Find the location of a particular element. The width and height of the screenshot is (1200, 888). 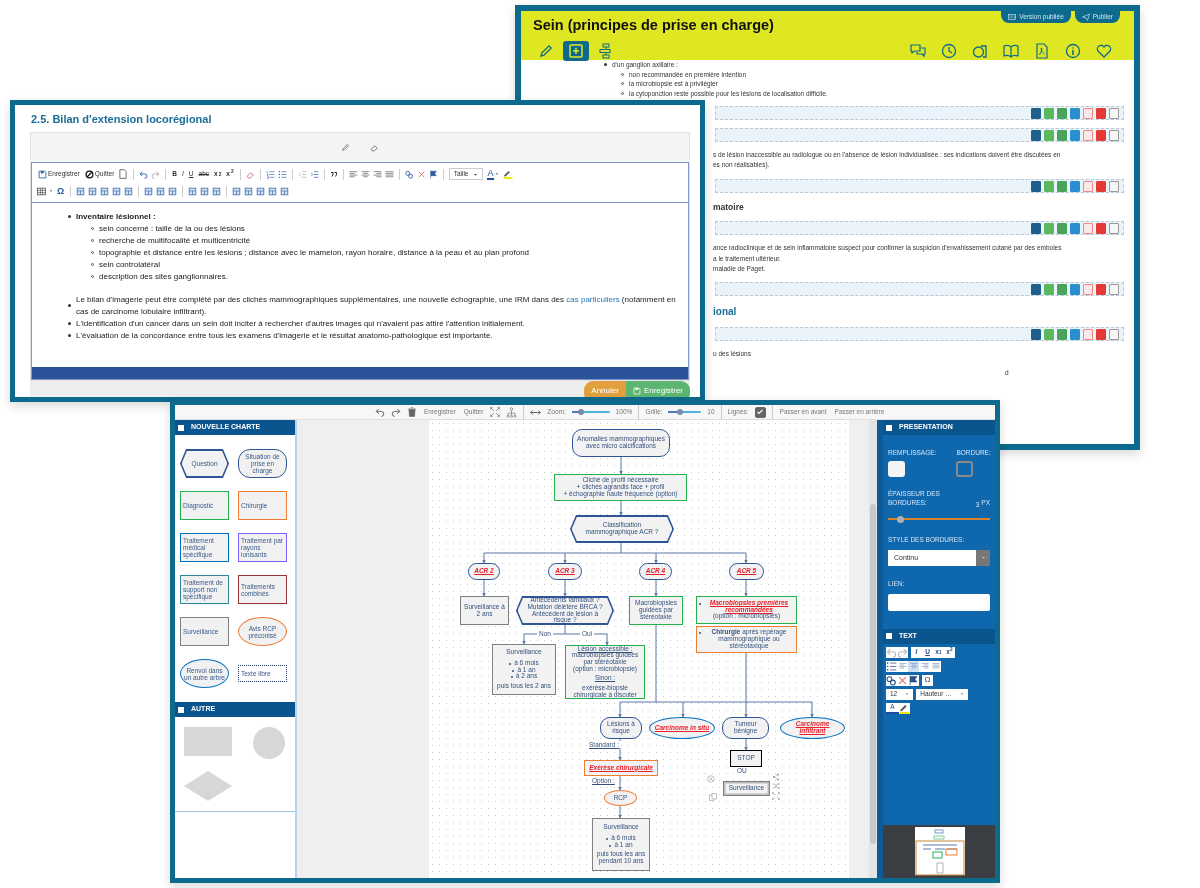

numbered-list-icon is located at coordinates (270, 174).